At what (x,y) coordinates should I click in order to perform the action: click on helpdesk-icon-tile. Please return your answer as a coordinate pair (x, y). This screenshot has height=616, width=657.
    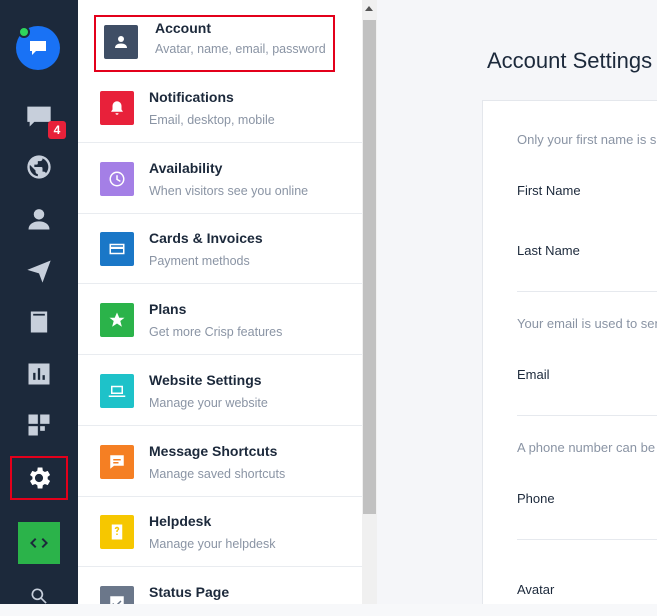
    Looking at the image, I should click on (117, 532).